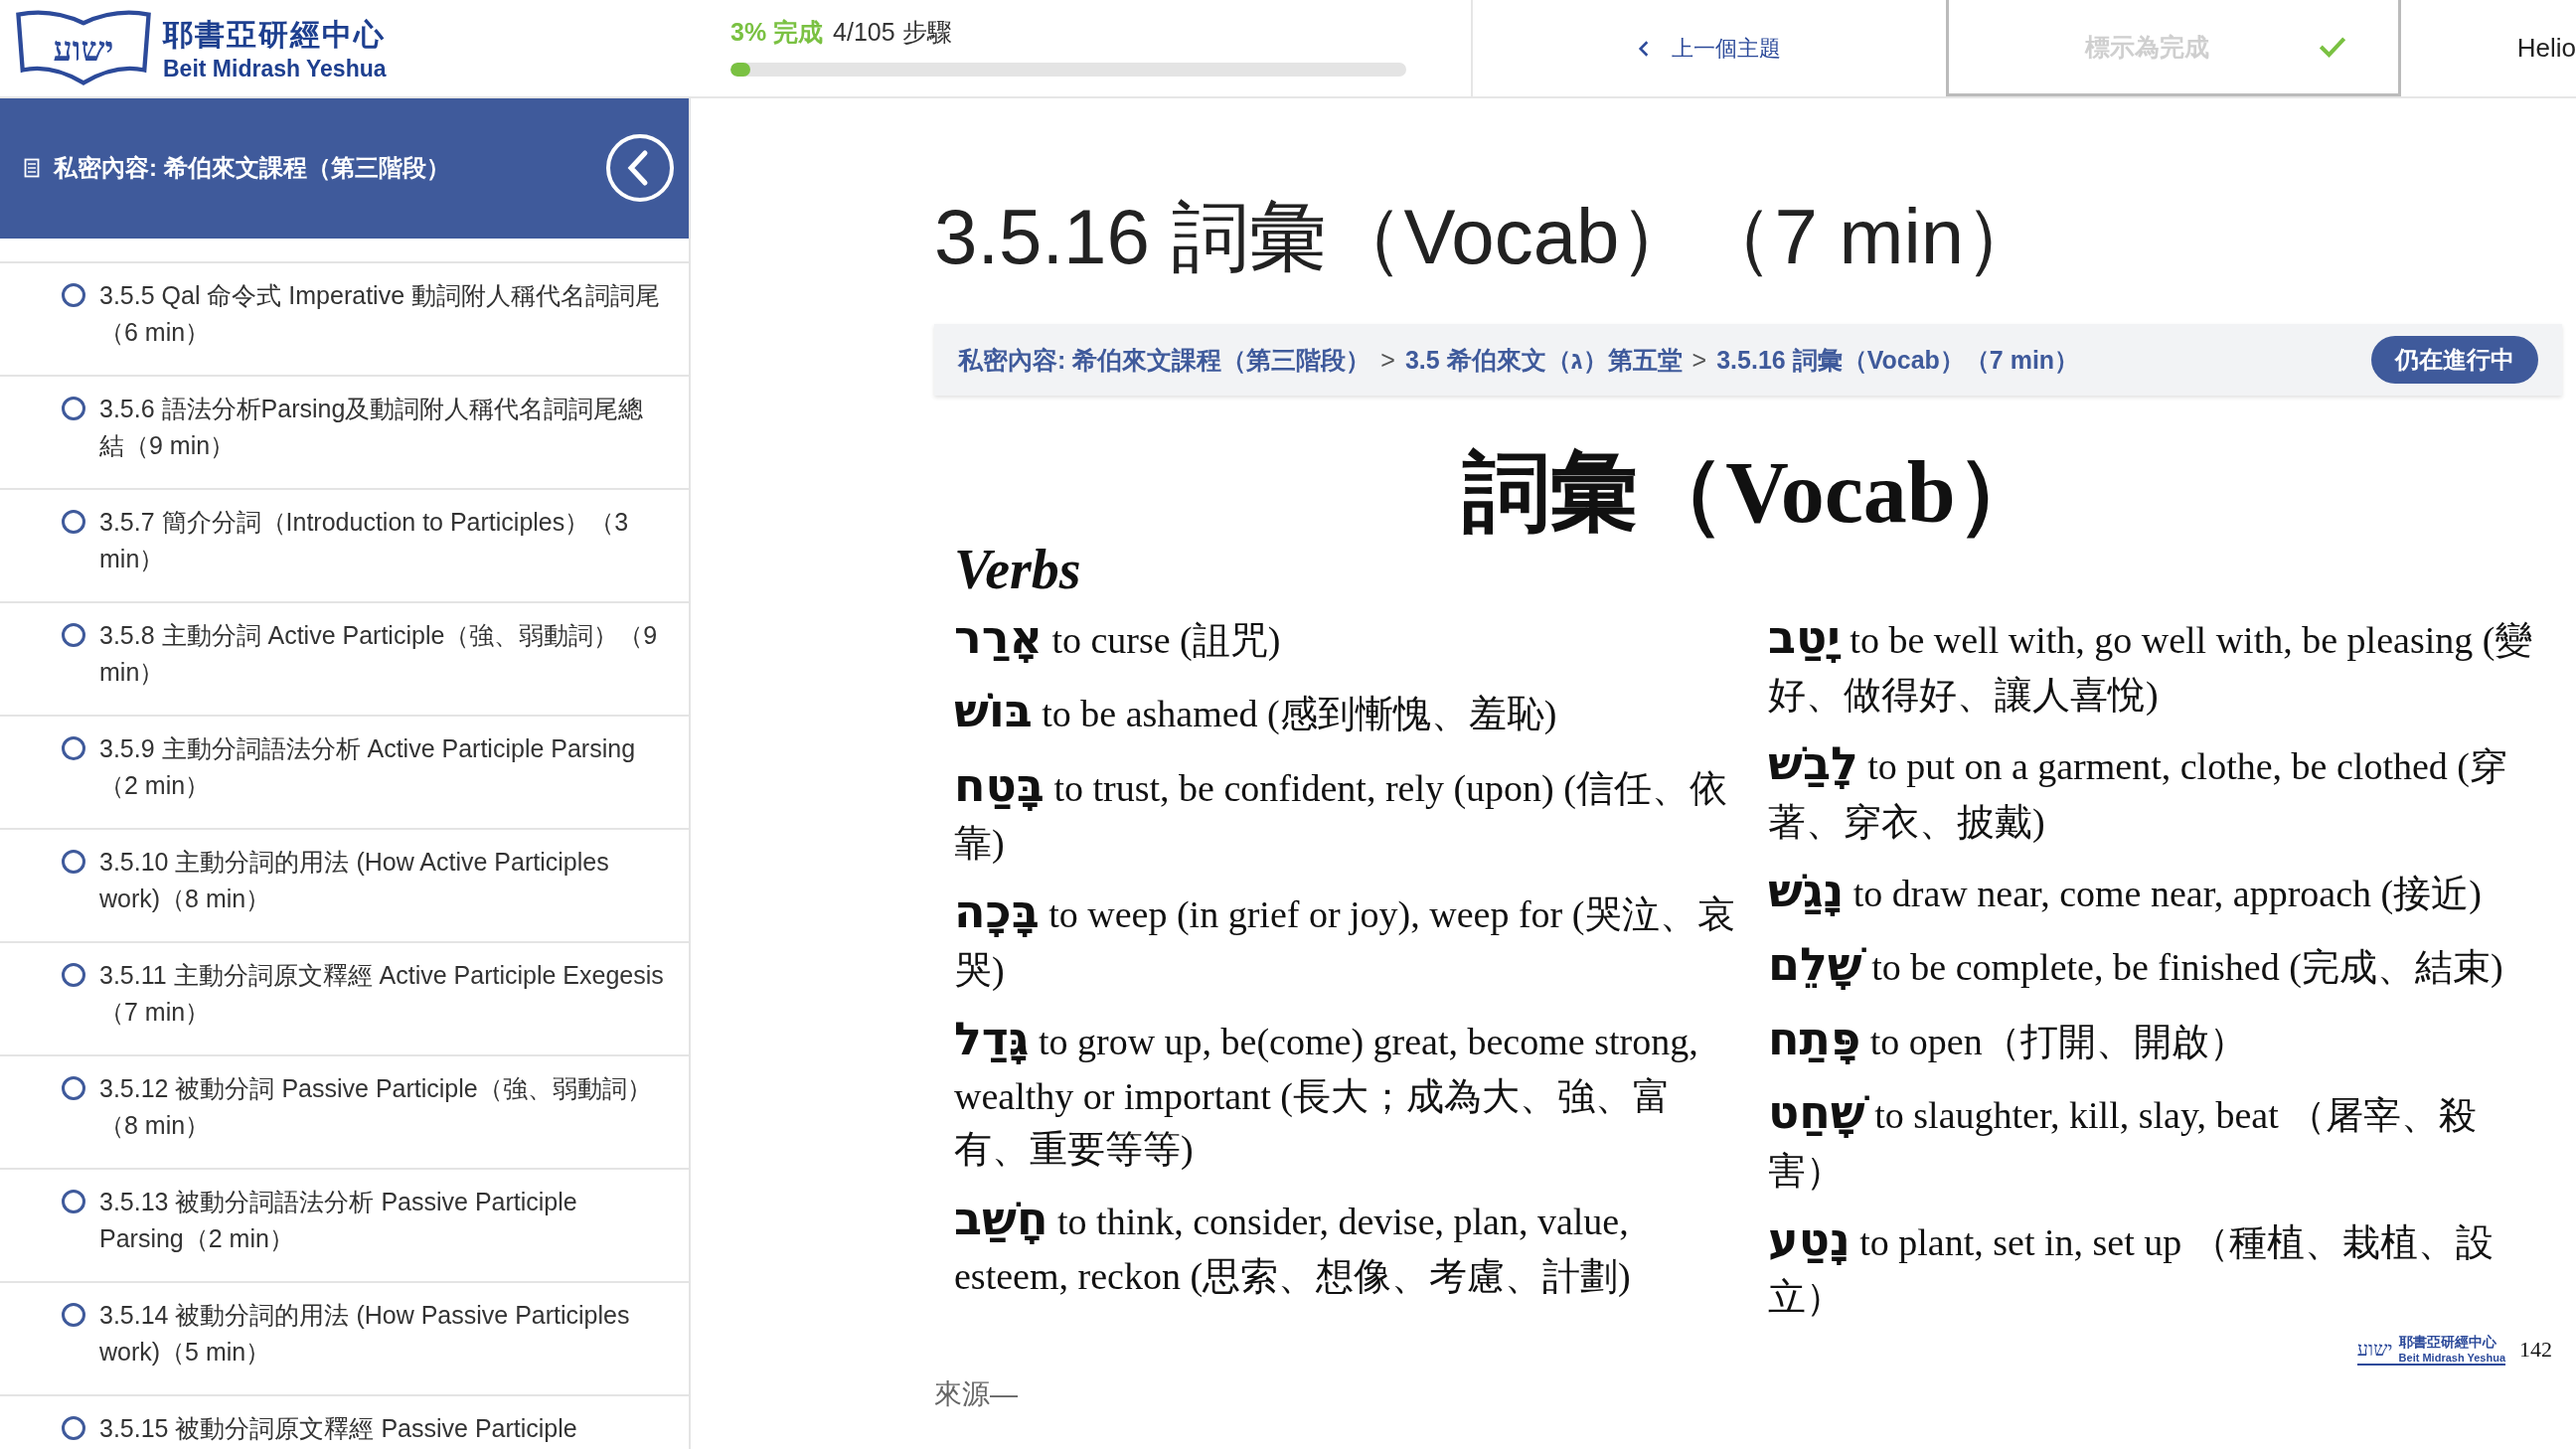 Image resolution: width=2576 pixels, height=1449 pixels. What do you see at coordinates (1644, 48) in the screenshot?
I see `chevron-left-icon` at bounding box center [1644, 48].